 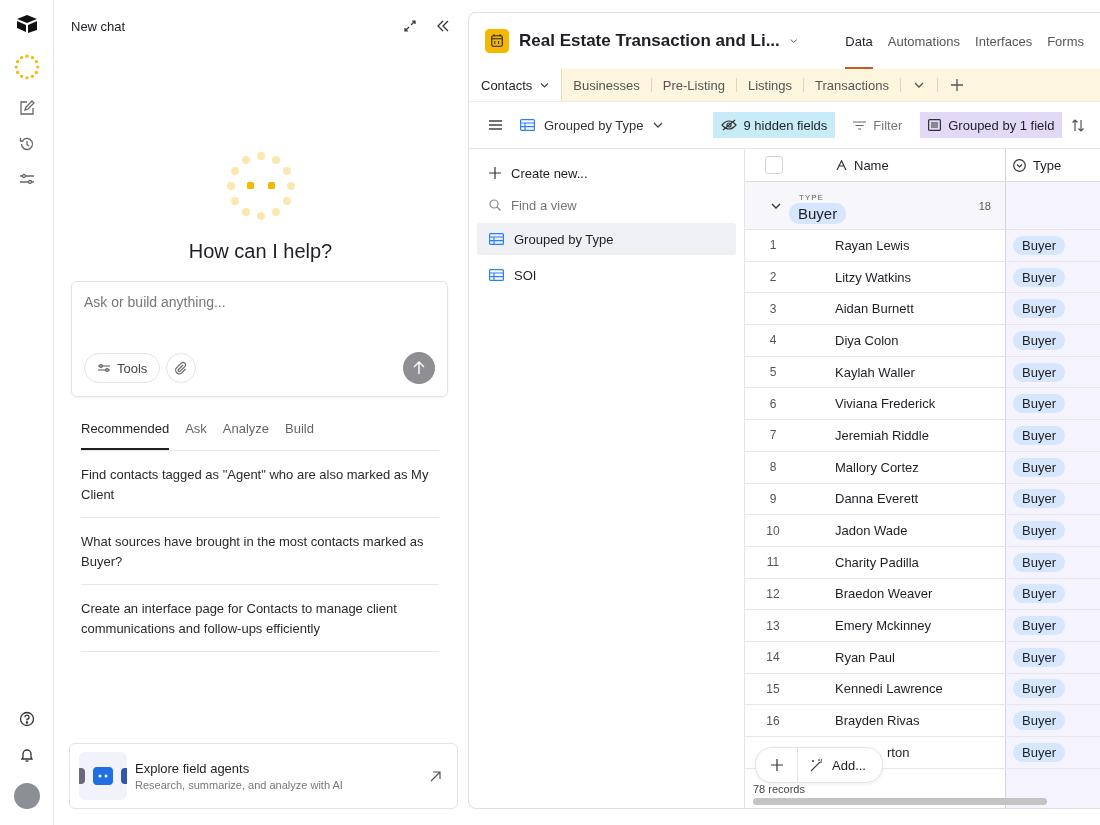 I want to click on row-number: 10, so click(x=773, y=530).